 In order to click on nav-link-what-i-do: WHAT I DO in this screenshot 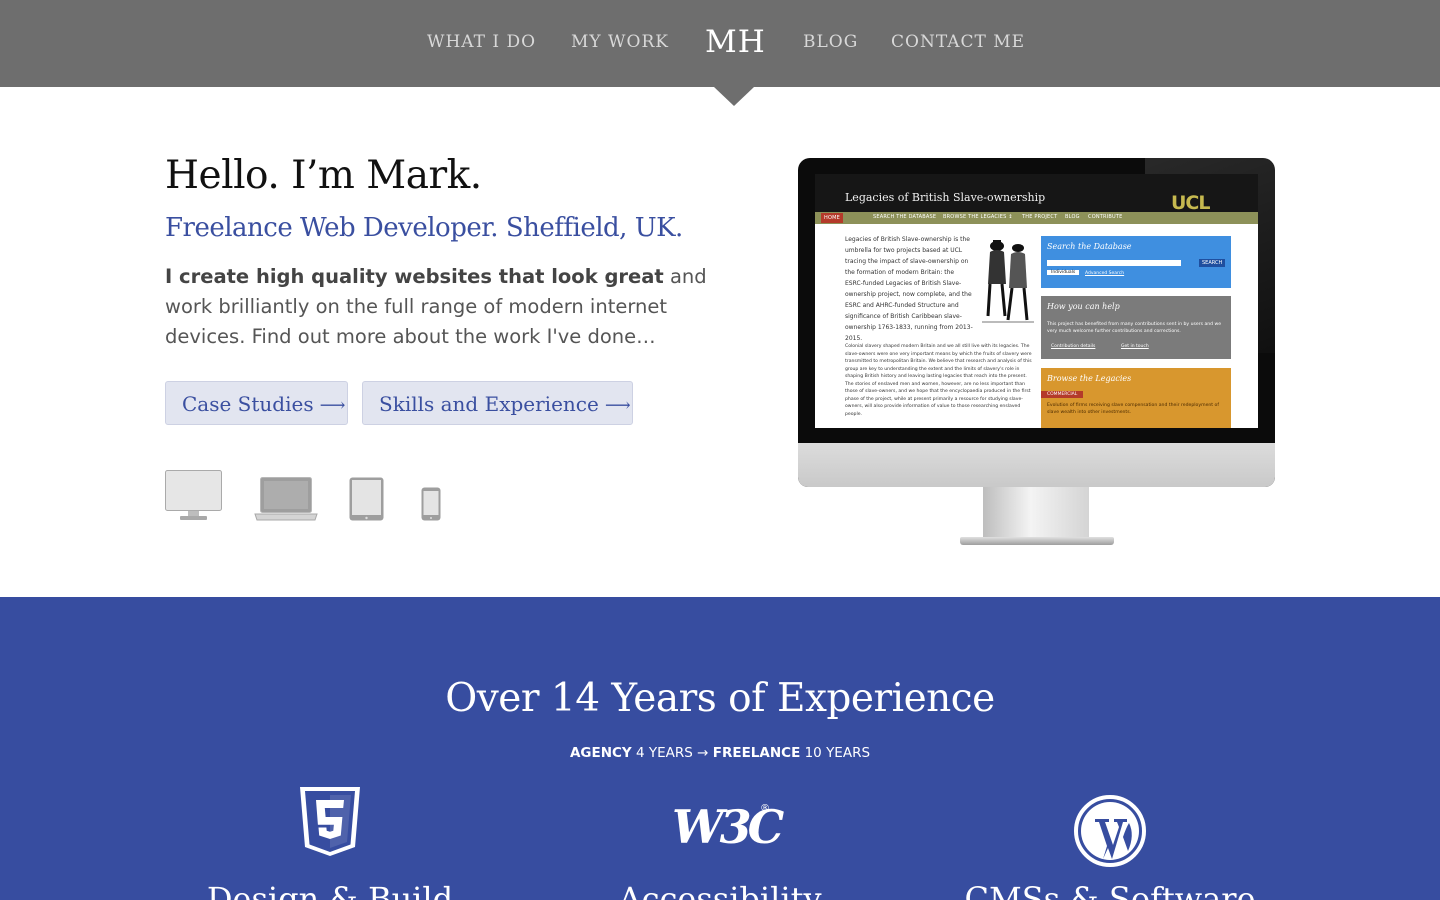, I will do `click(481, 42)`.